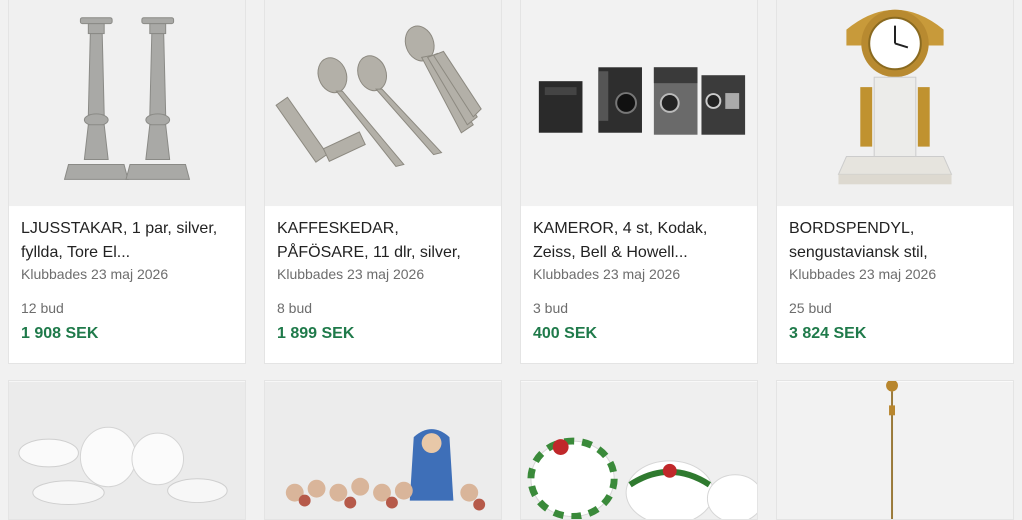 The width and height of the screenshot is (1022, 520). I want to click on plates-photo, so click(127, 450).